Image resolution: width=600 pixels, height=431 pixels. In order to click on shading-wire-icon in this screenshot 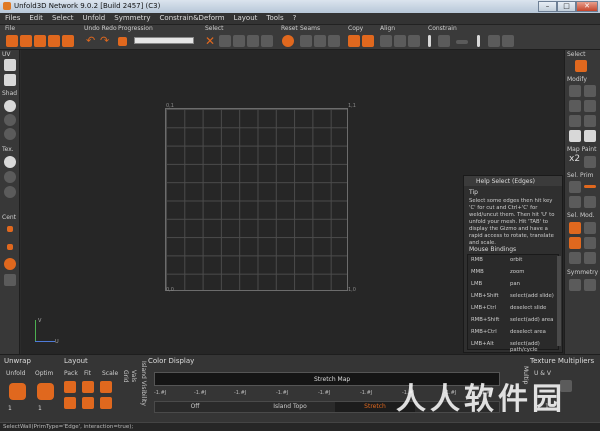, I will do `click(10, 134)`.